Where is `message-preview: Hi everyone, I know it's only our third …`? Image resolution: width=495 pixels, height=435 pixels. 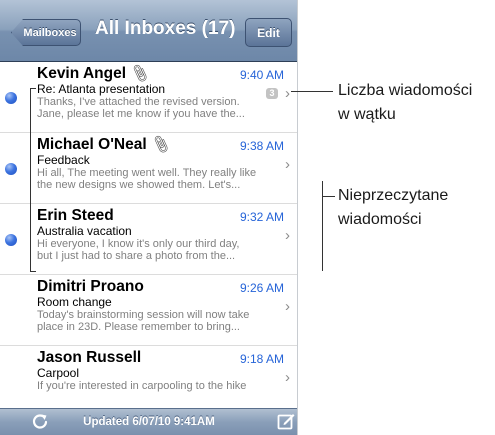 message-preview: Hi everyone, I know it's only our third … is located at coordinates (138, 250).